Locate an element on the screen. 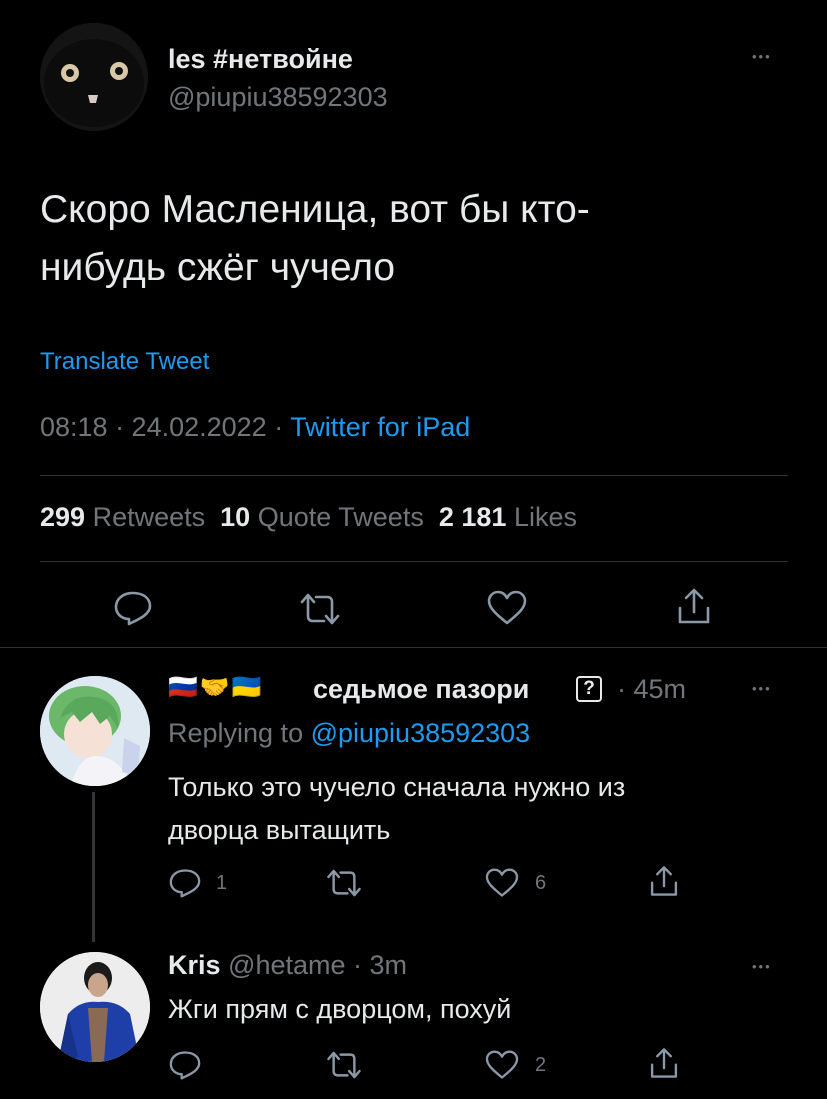  reply-2-reply-button is located at coordinates (185, 1065).